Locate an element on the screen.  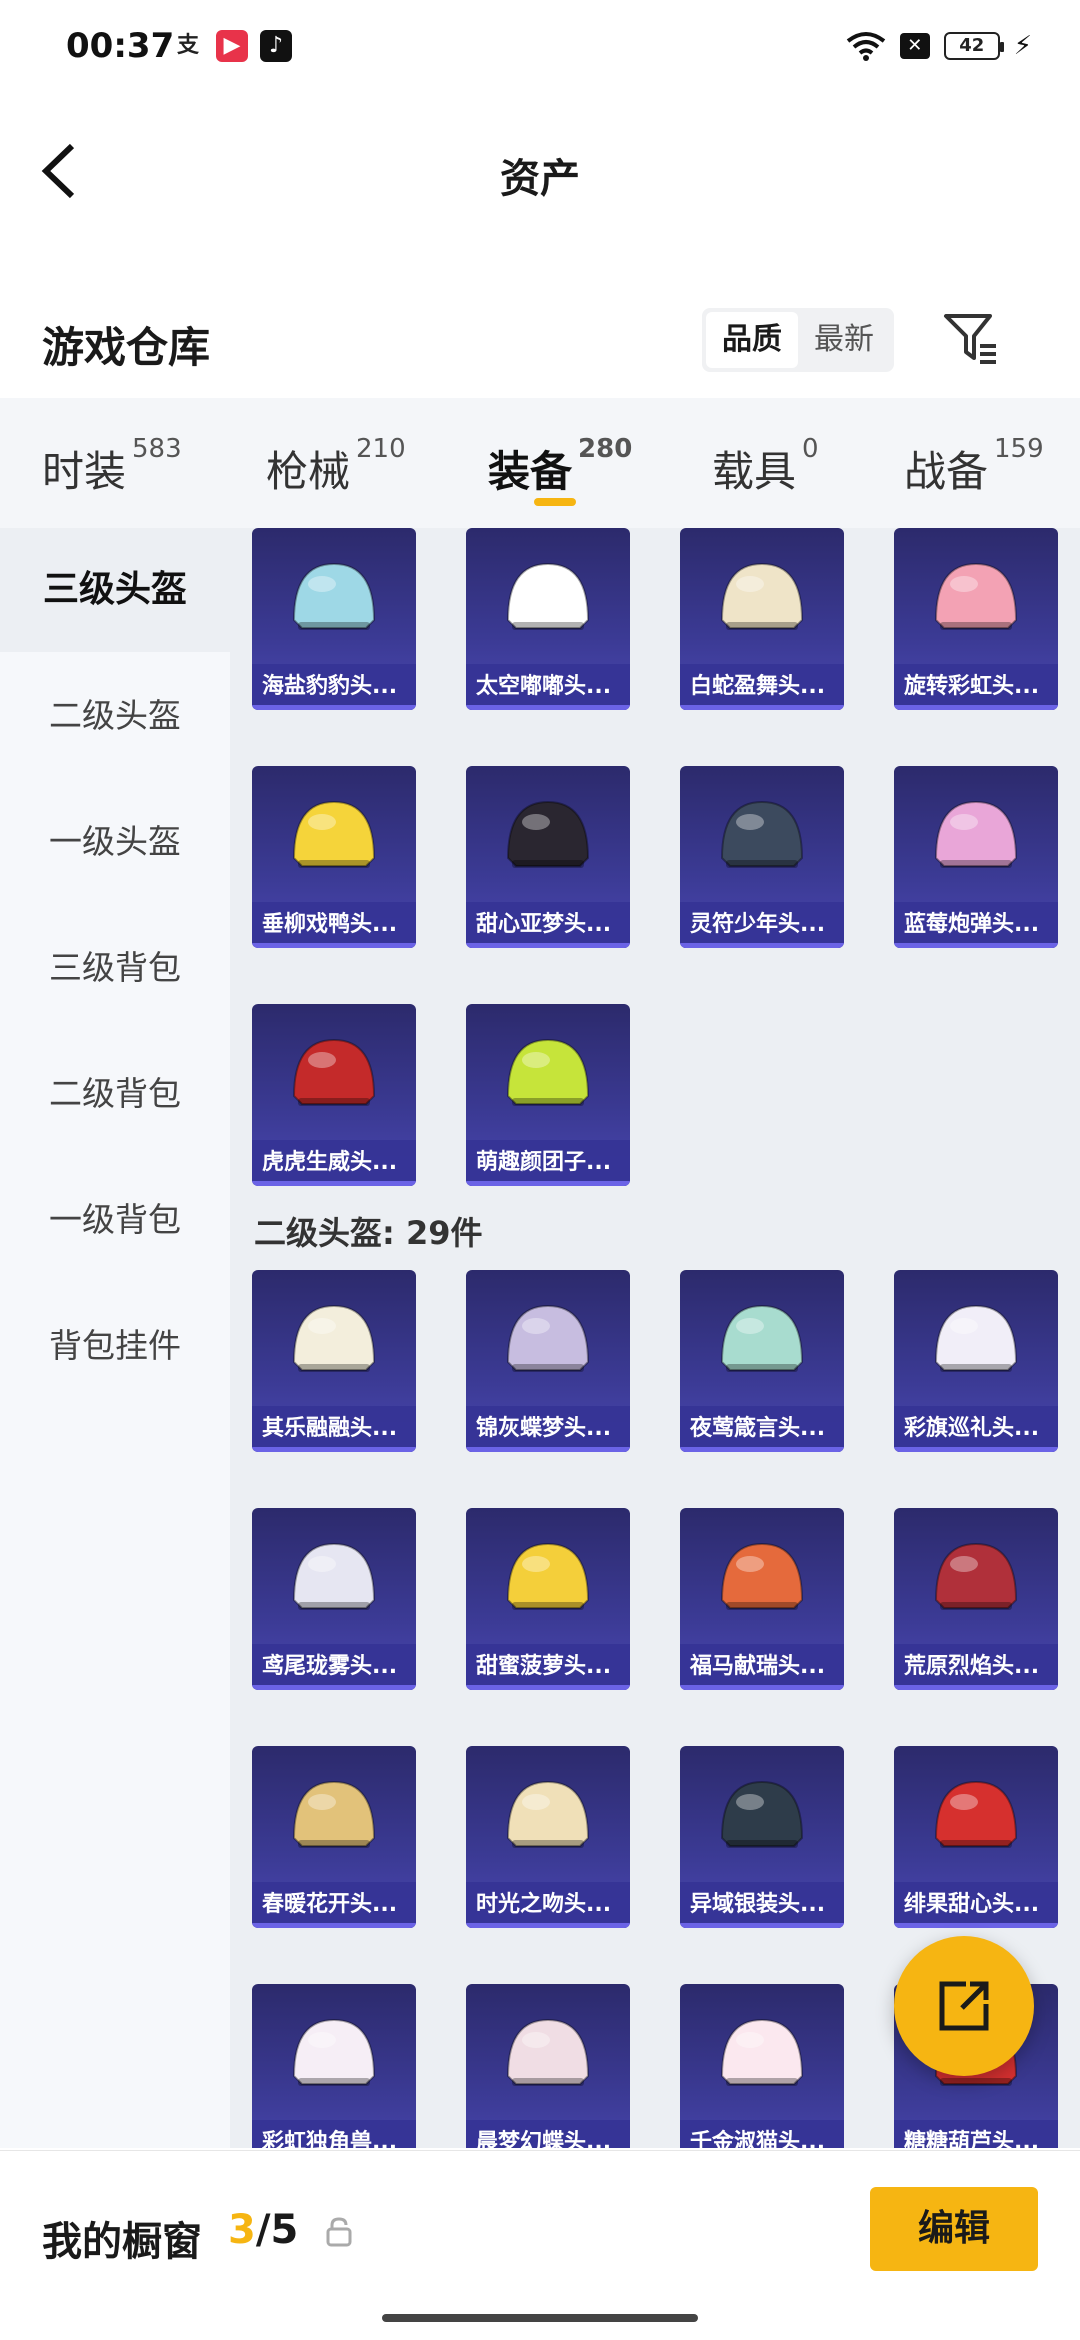
tab-guns: 枪械 210 is located at coordinates (336, 466).